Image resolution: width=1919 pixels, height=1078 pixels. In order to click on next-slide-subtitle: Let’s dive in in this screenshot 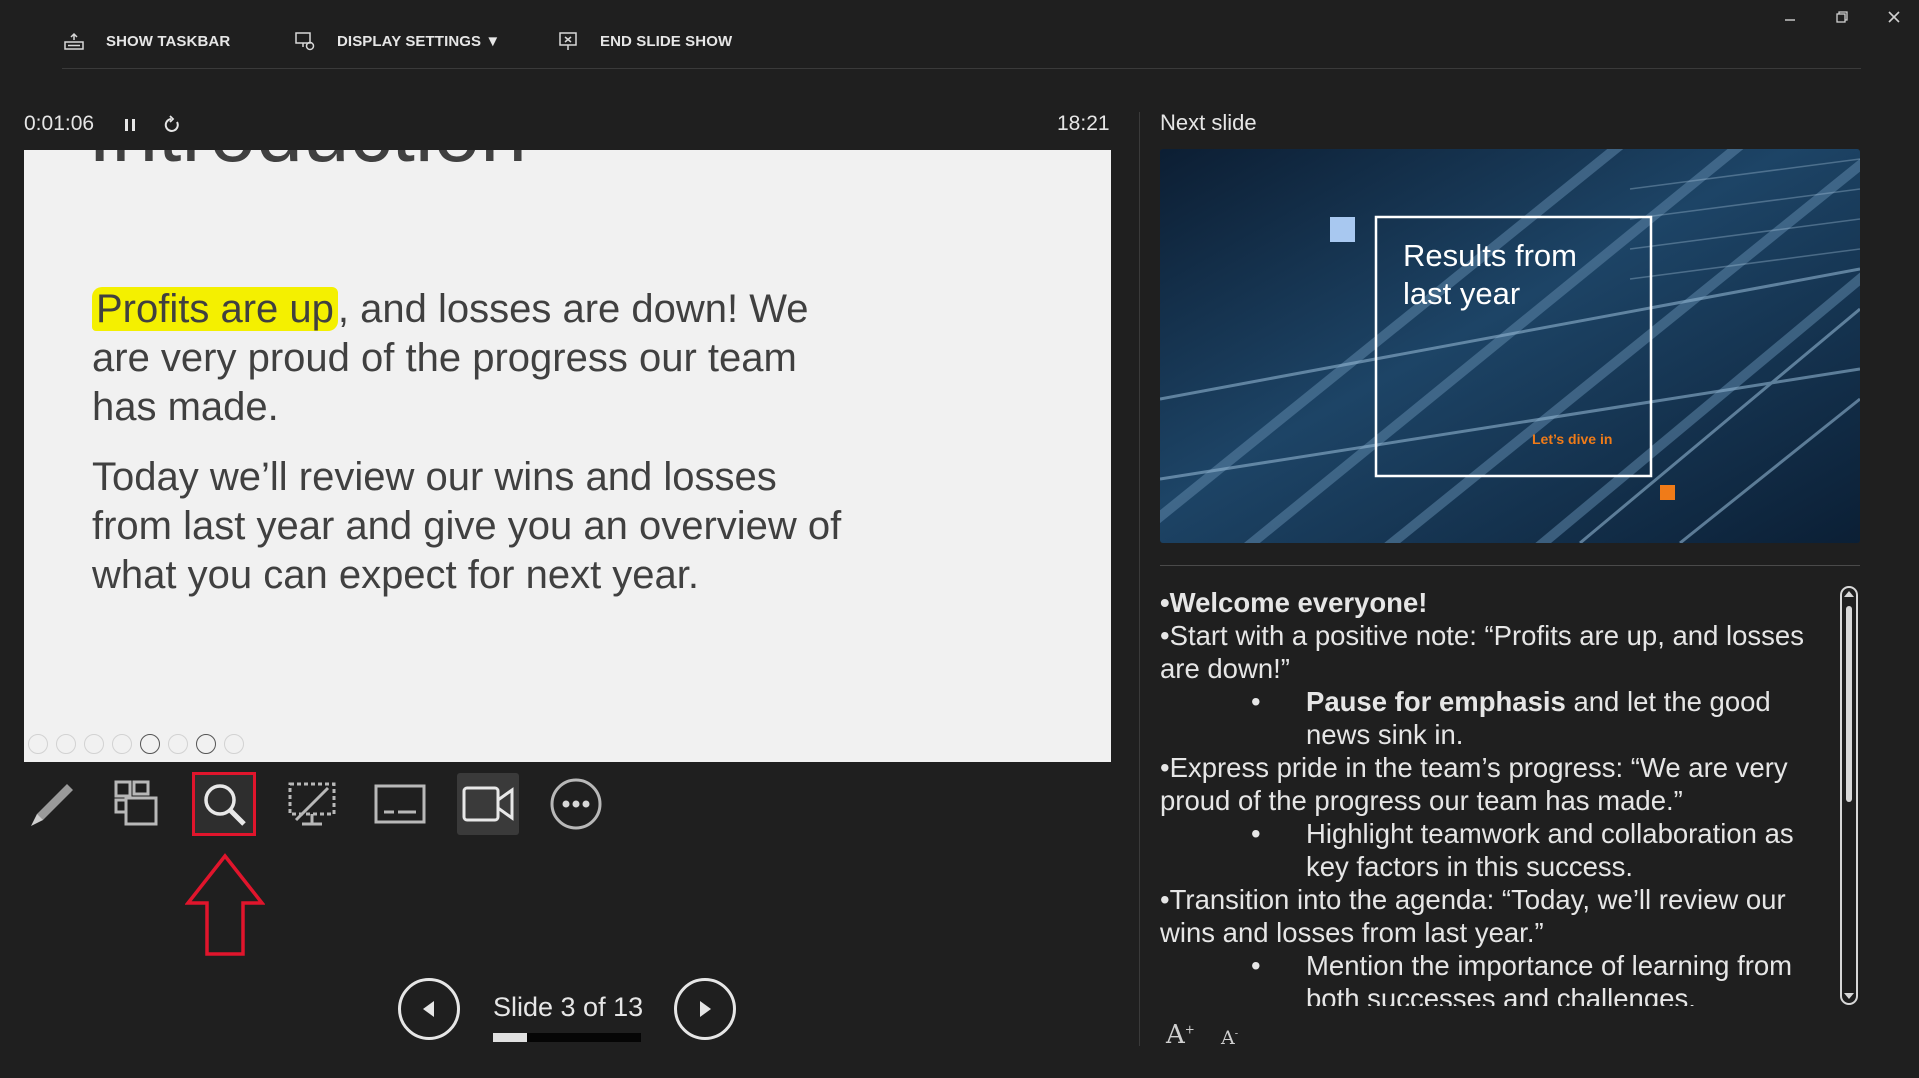, I will do `click(1572, 439)`.